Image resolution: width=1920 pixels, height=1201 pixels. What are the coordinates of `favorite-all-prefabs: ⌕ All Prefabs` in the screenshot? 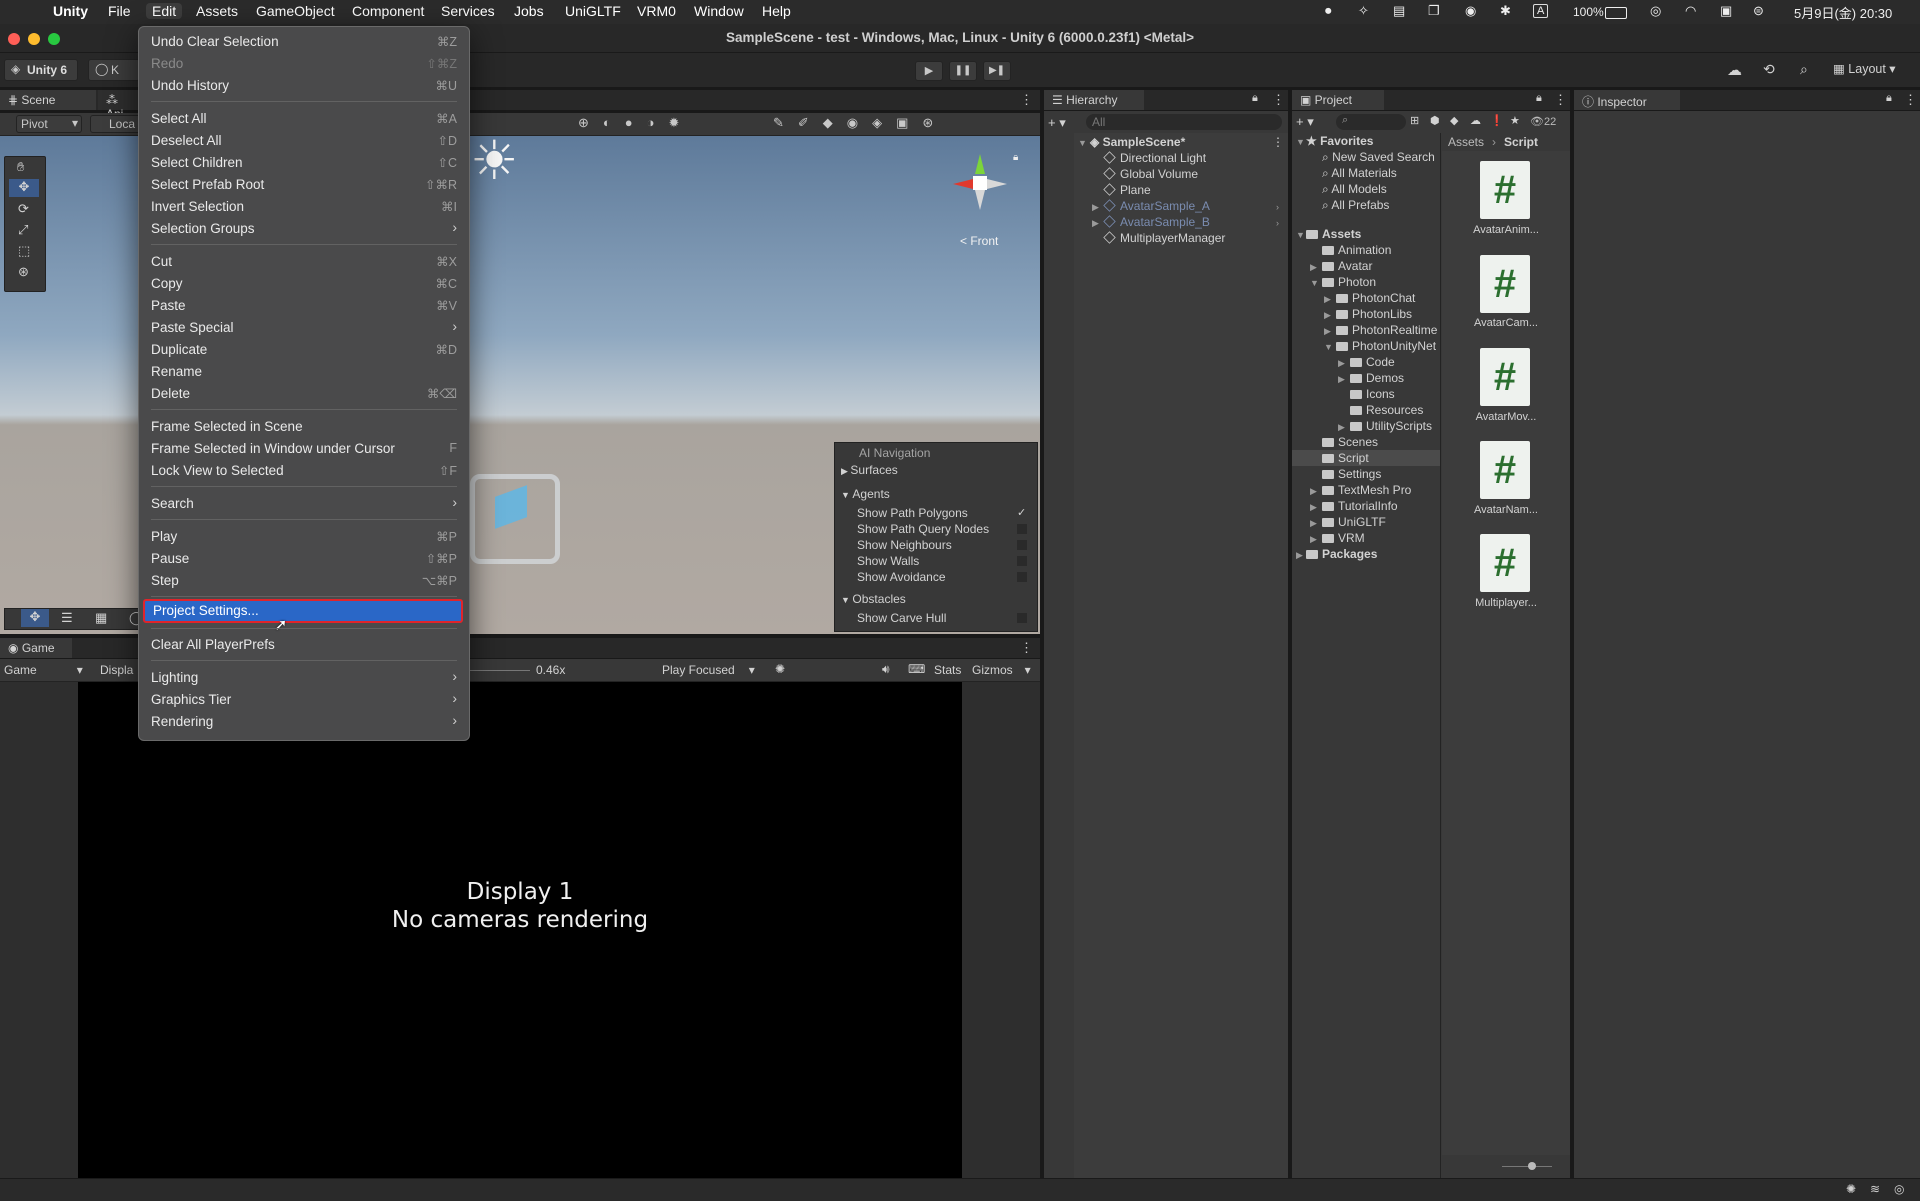 It's located at (1355, 205).